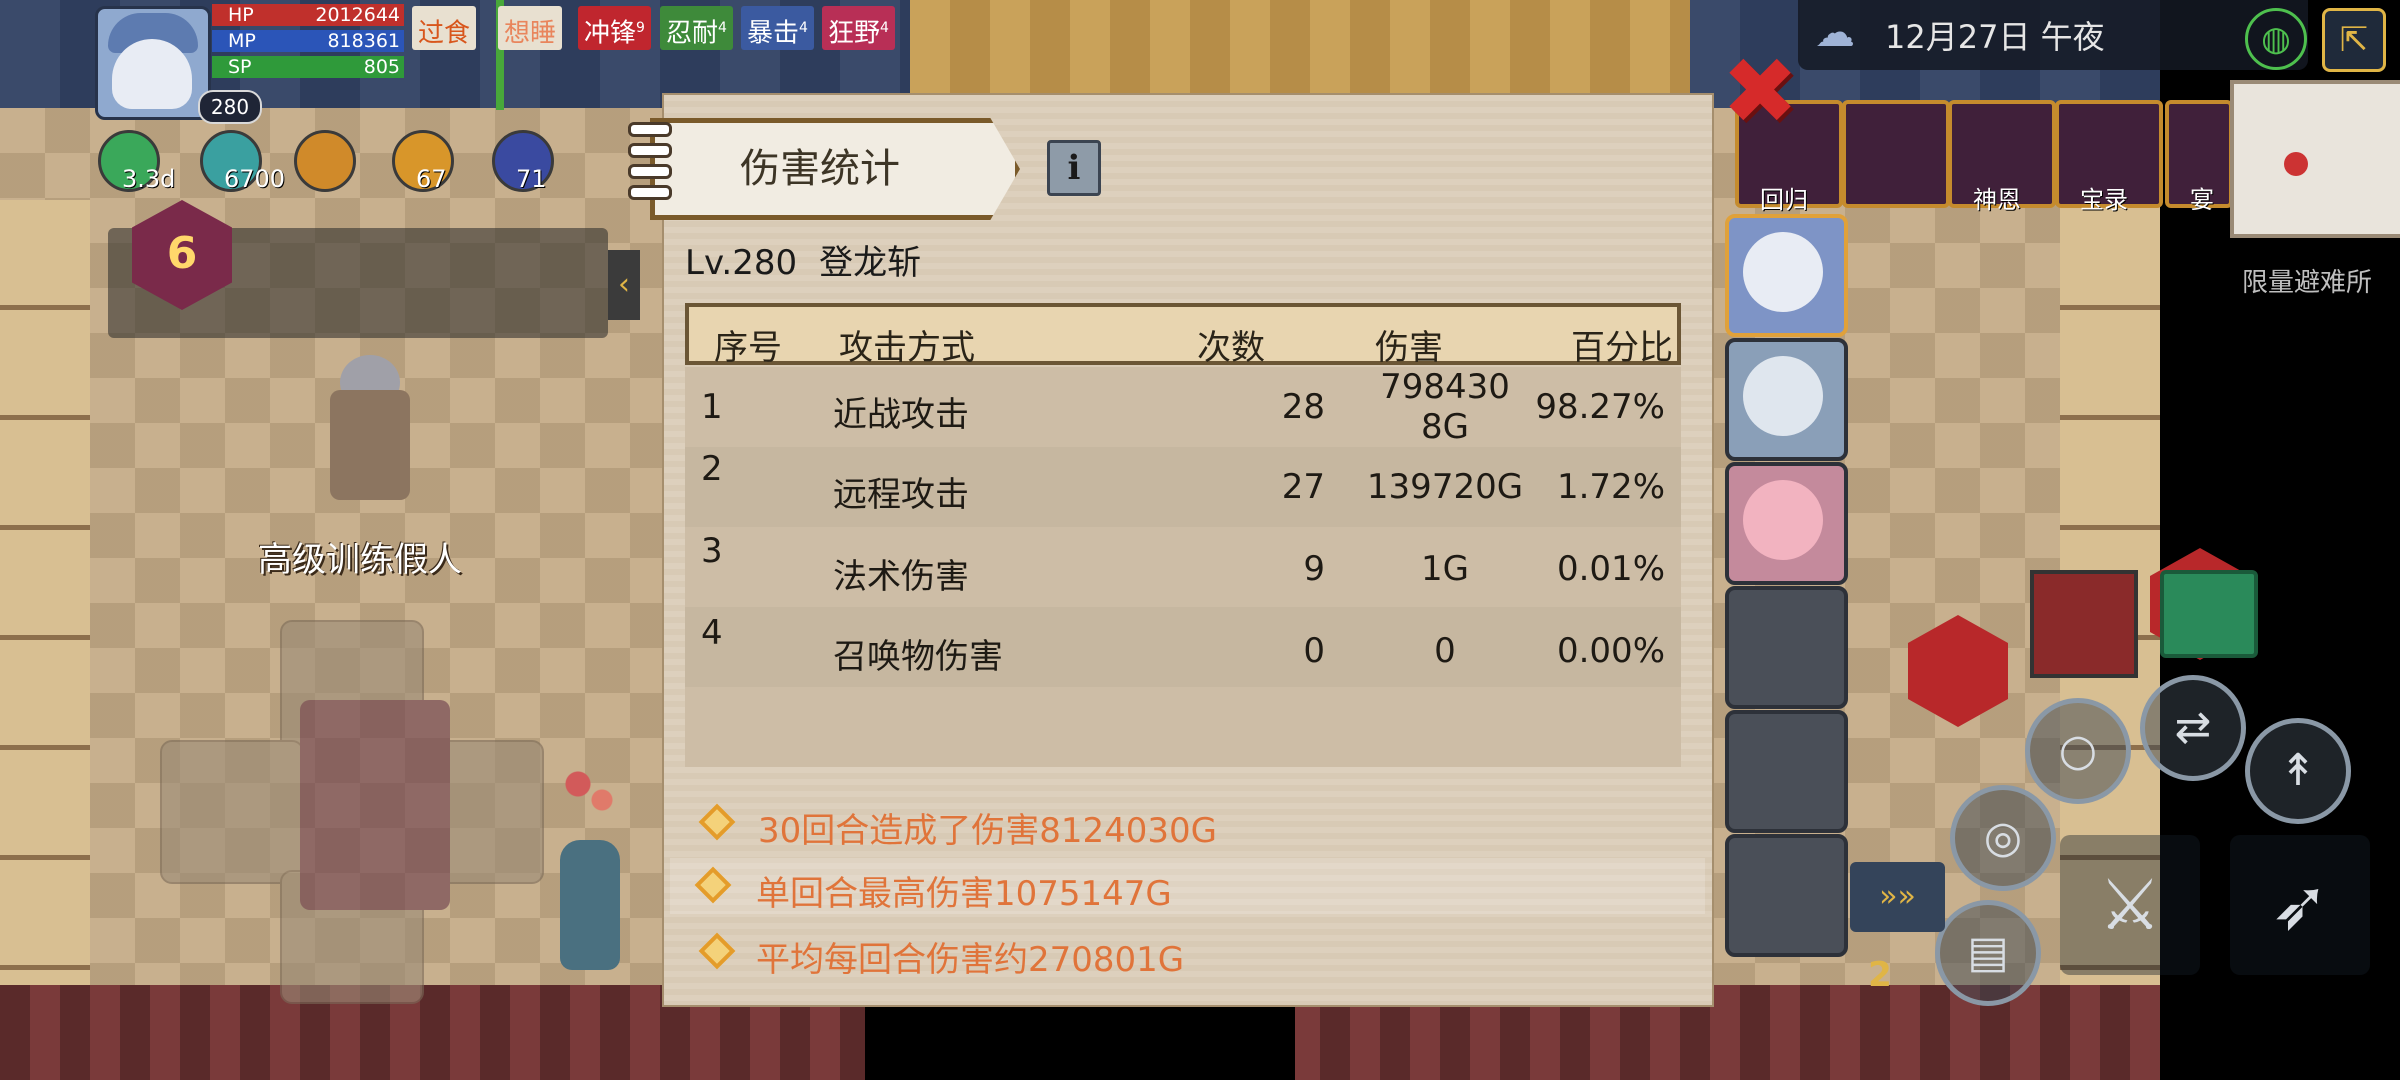 This screenshot has width=2400, height=1080. I want to click on col-index: 序号, so click(748, 348).